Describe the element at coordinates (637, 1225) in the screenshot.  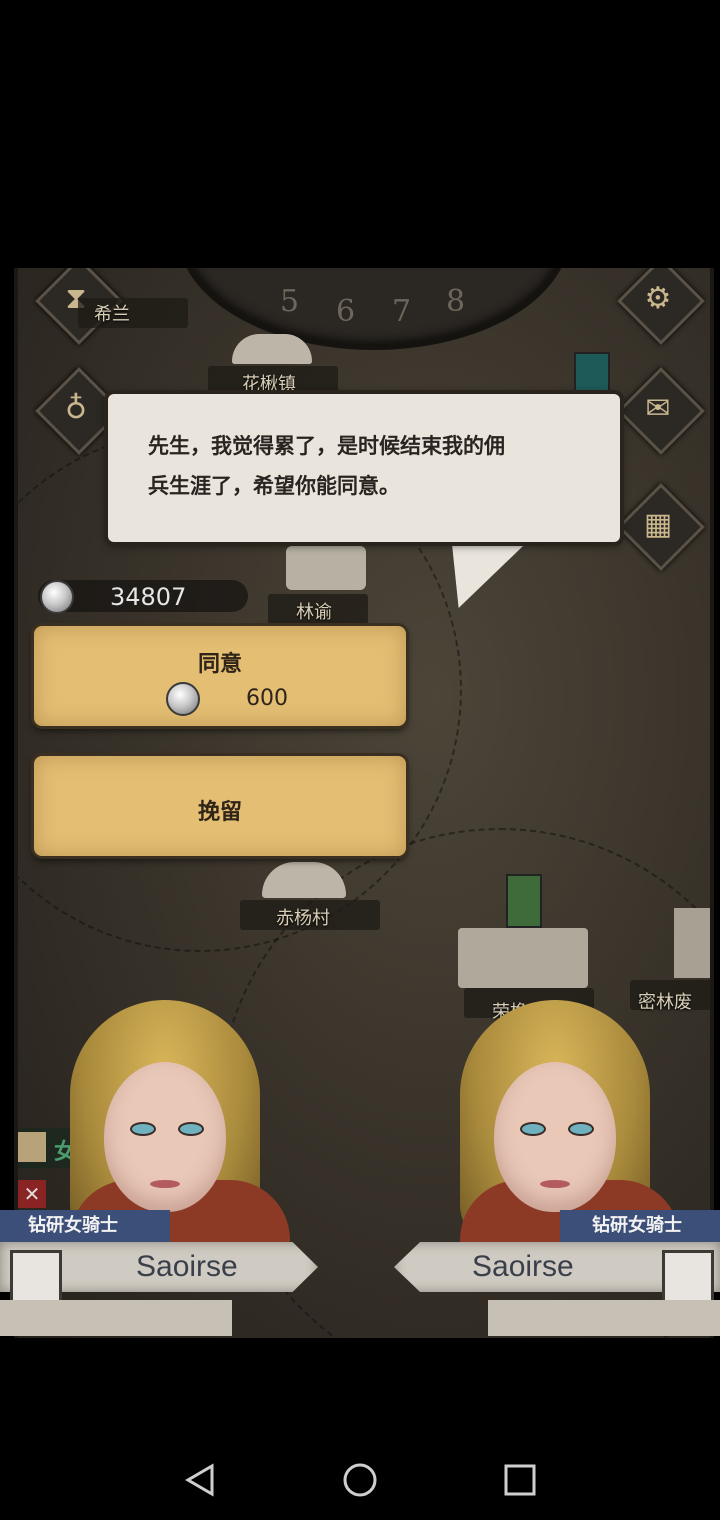
I see `character-class-right-text: 钻研女骑士` at that location.